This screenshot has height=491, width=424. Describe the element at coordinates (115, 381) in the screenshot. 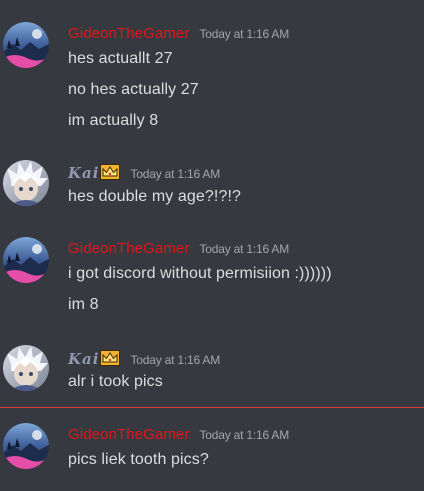

I see `message-text: alr i took pics` at that location.